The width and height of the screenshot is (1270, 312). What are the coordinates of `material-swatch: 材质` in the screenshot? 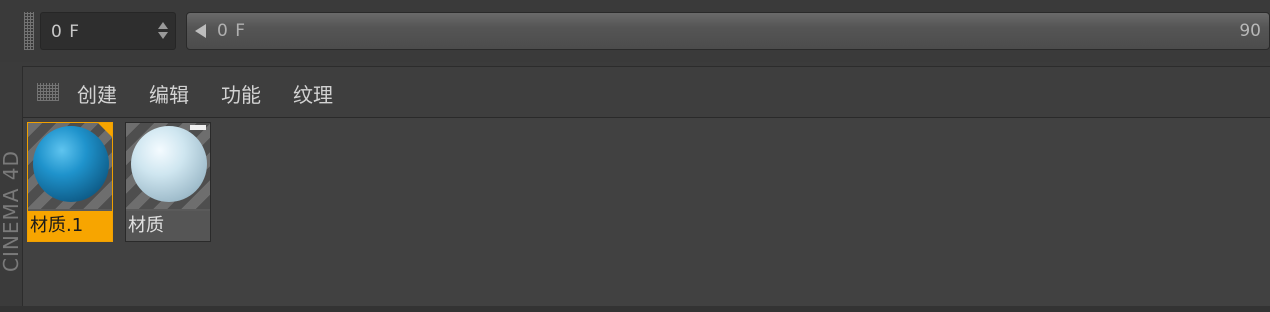 It's located at (168, 182).